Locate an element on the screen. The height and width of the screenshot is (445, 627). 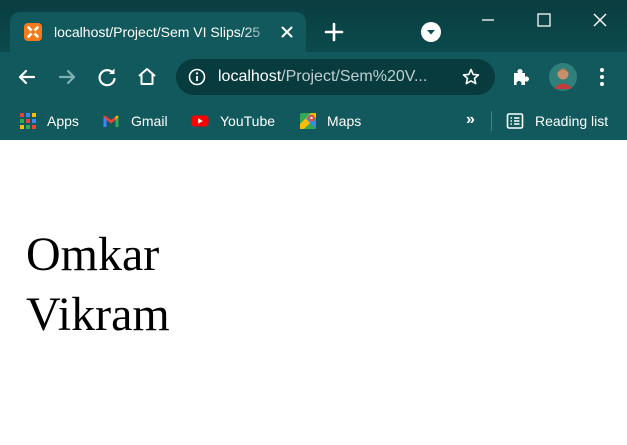
bookmark-label: Gmail is located at coordinates (149, 121).